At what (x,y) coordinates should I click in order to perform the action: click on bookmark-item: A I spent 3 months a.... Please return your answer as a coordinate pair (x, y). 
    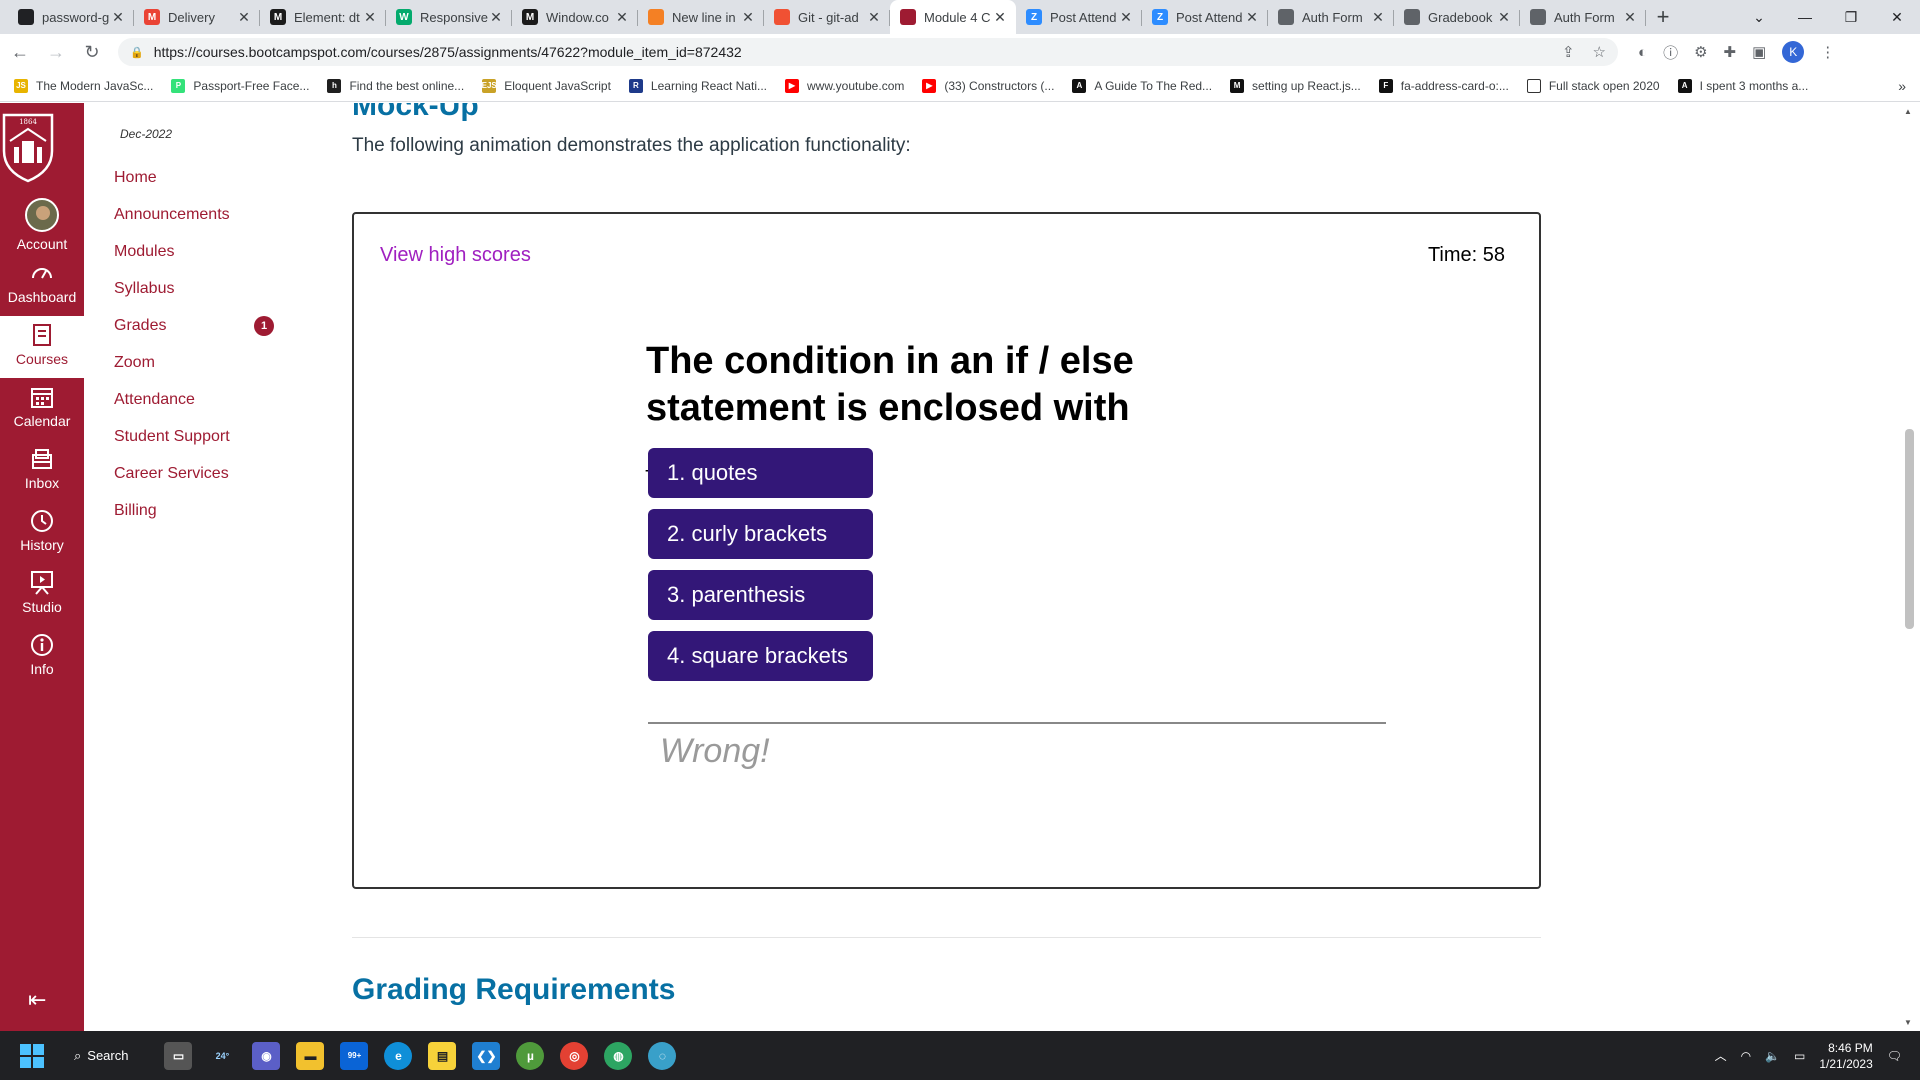
    Looking at the image, I should click on (1742, 85).